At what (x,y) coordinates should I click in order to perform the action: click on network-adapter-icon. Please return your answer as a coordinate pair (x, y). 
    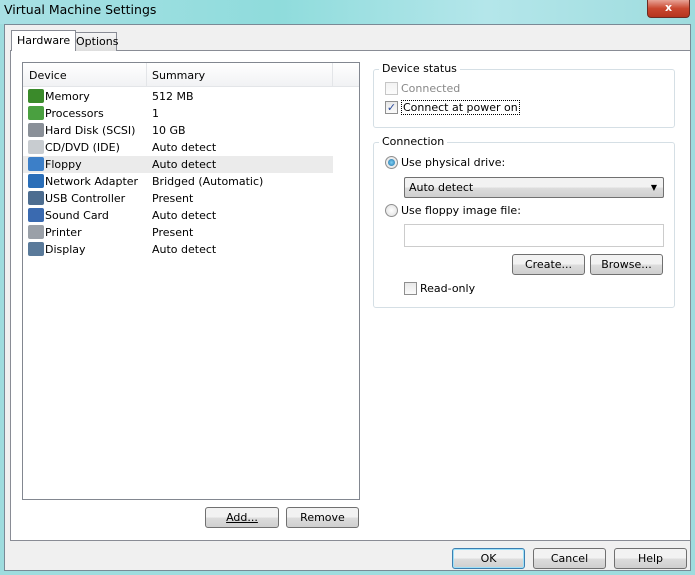
    Looking at the image, I should click on (36, 181).